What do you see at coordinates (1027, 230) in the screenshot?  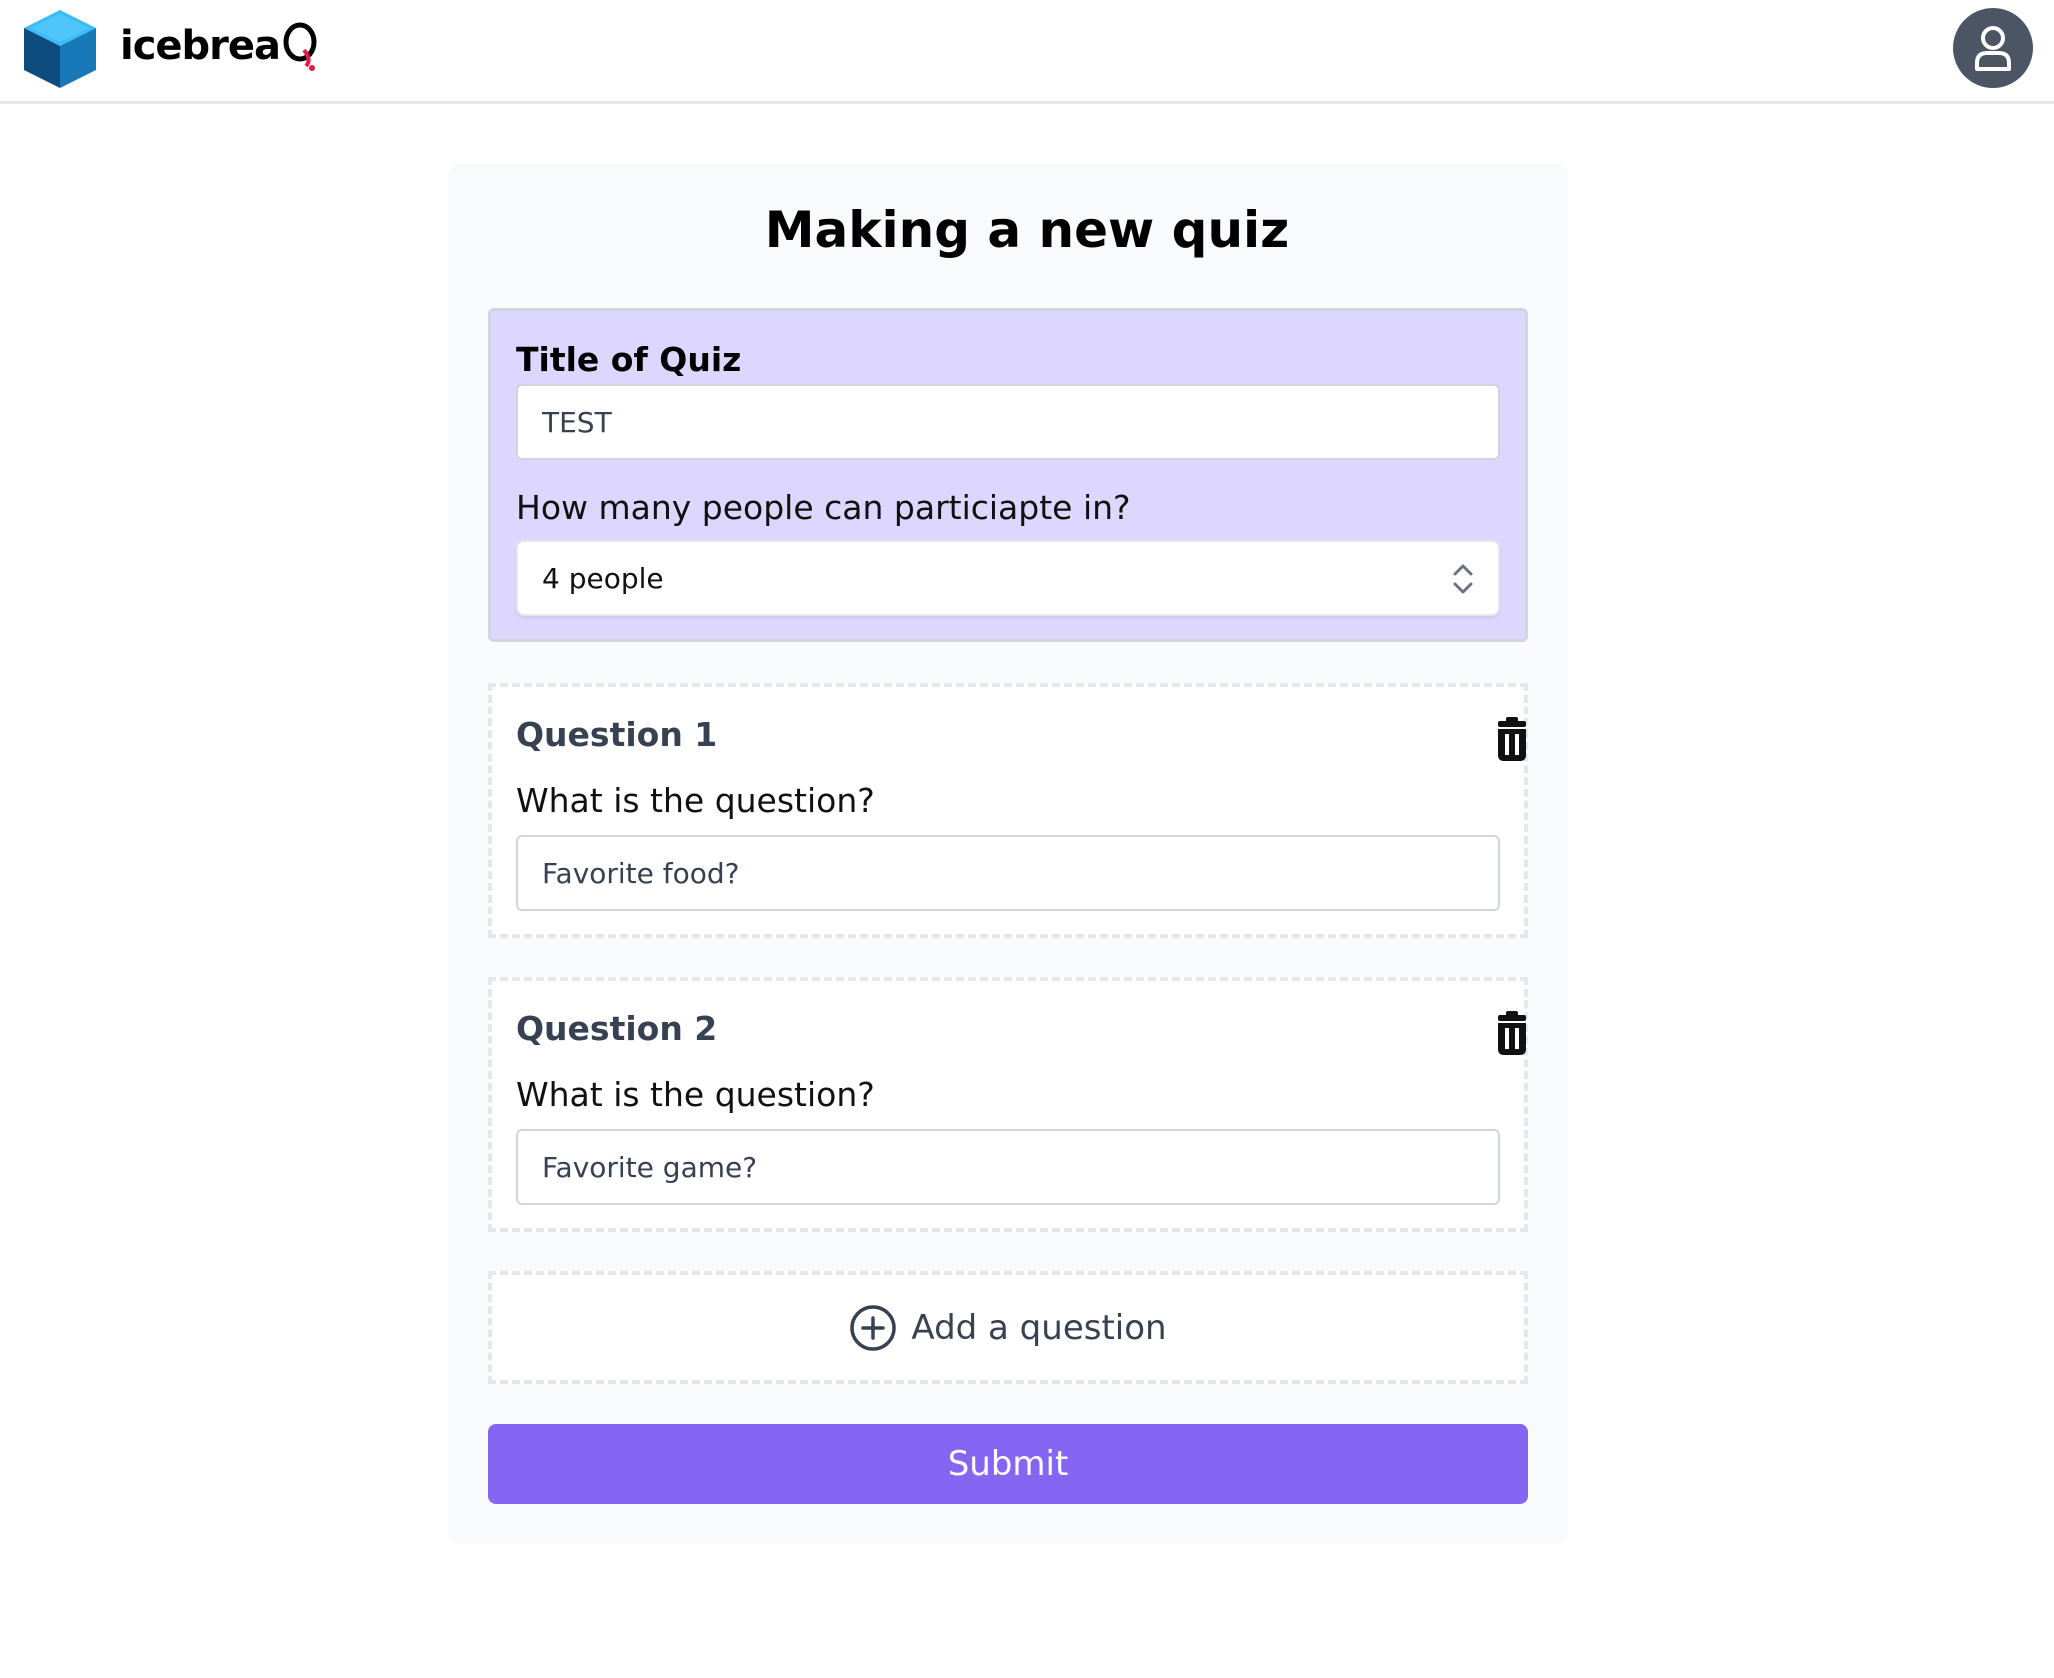 I see `page-title: Making a new quiz` at bounding box center [1027, 230].